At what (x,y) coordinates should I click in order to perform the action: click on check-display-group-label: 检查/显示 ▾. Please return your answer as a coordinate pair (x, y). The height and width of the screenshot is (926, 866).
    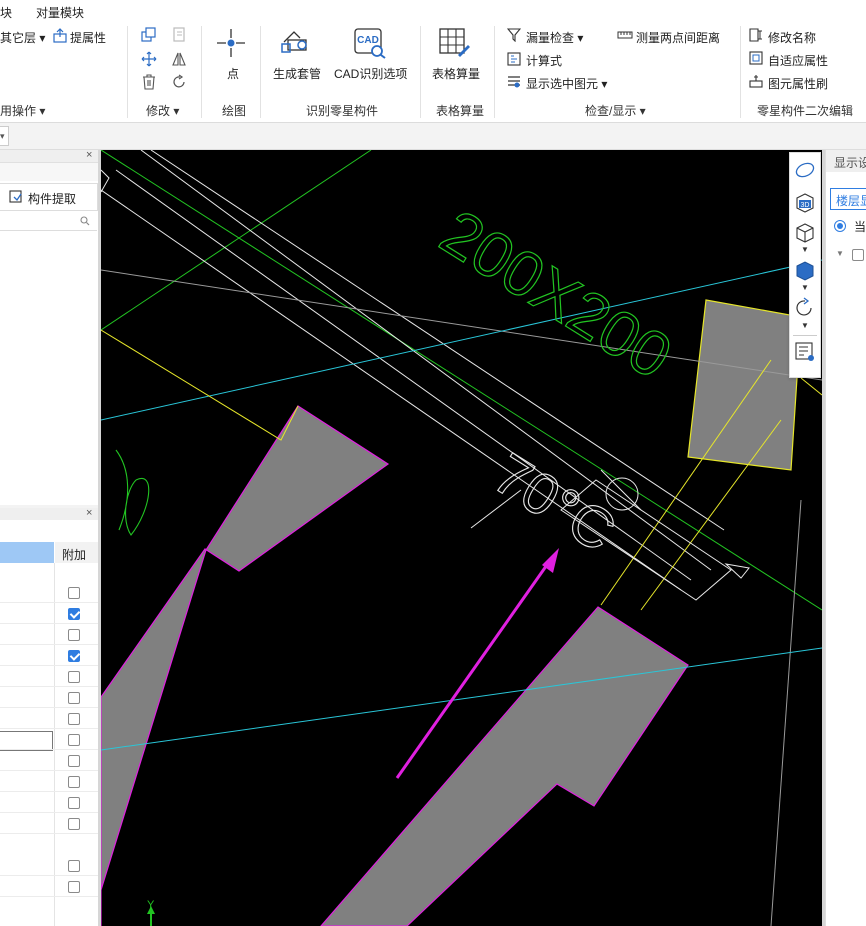
    Looking at the image, I should click on (615, 110).